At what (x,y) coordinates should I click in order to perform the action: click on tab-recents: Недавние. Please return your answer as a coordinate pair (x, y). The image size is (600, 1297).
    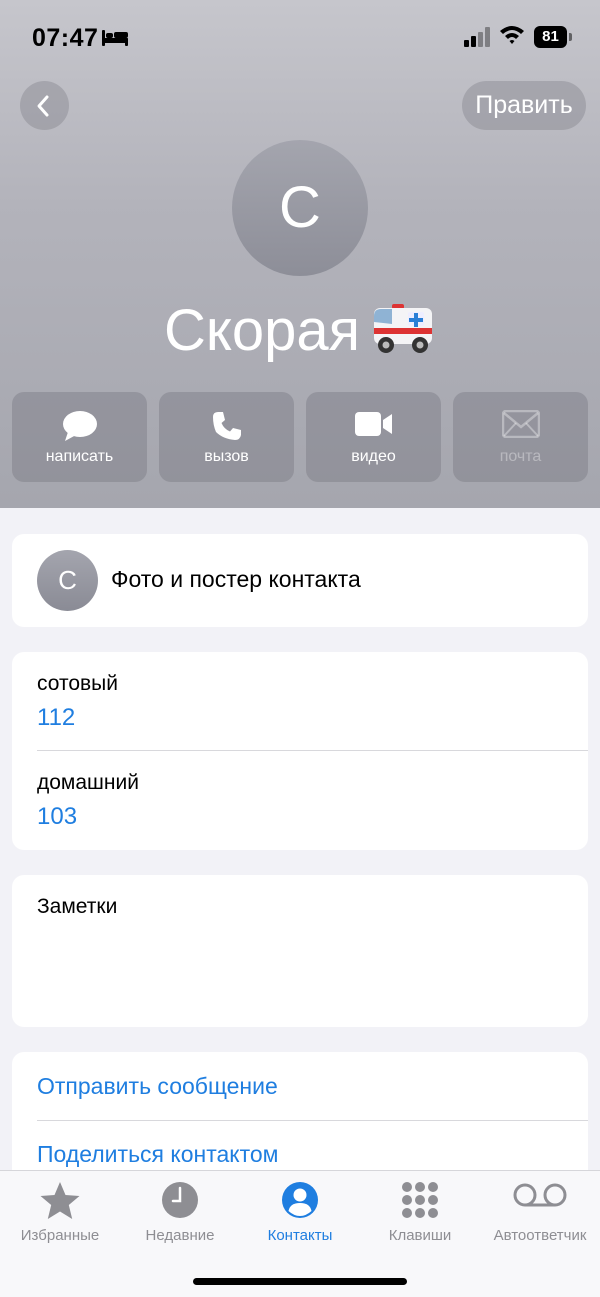
    Looking at the image, I should click on (180, 1211).